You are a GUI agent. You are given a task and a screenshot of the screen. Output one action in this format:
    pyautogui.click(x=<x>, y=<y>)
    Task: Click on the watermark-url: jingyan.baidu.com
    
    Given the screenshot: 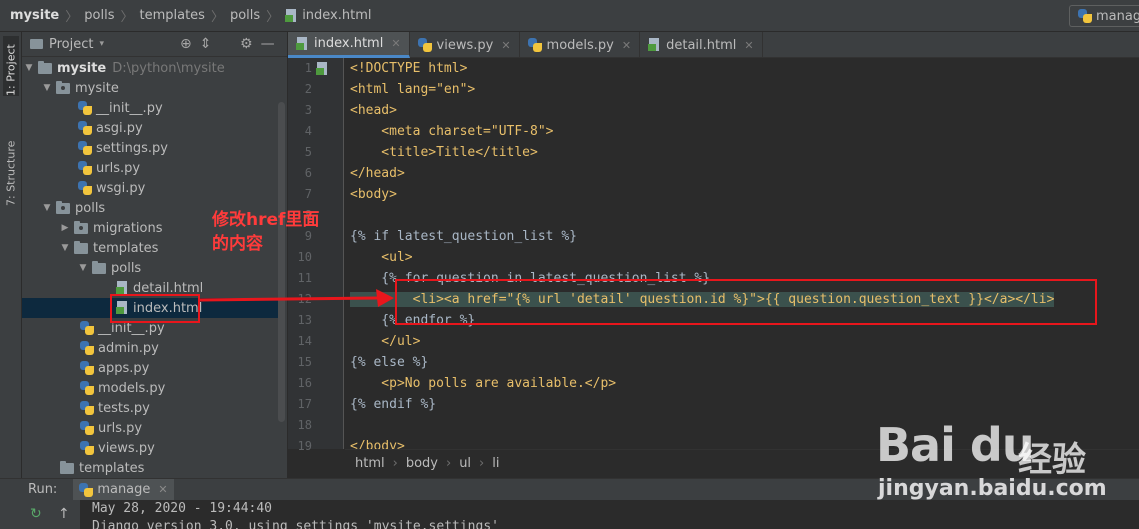 What is the action you would take?
    pyautogui.click(x=992, y=488)
    